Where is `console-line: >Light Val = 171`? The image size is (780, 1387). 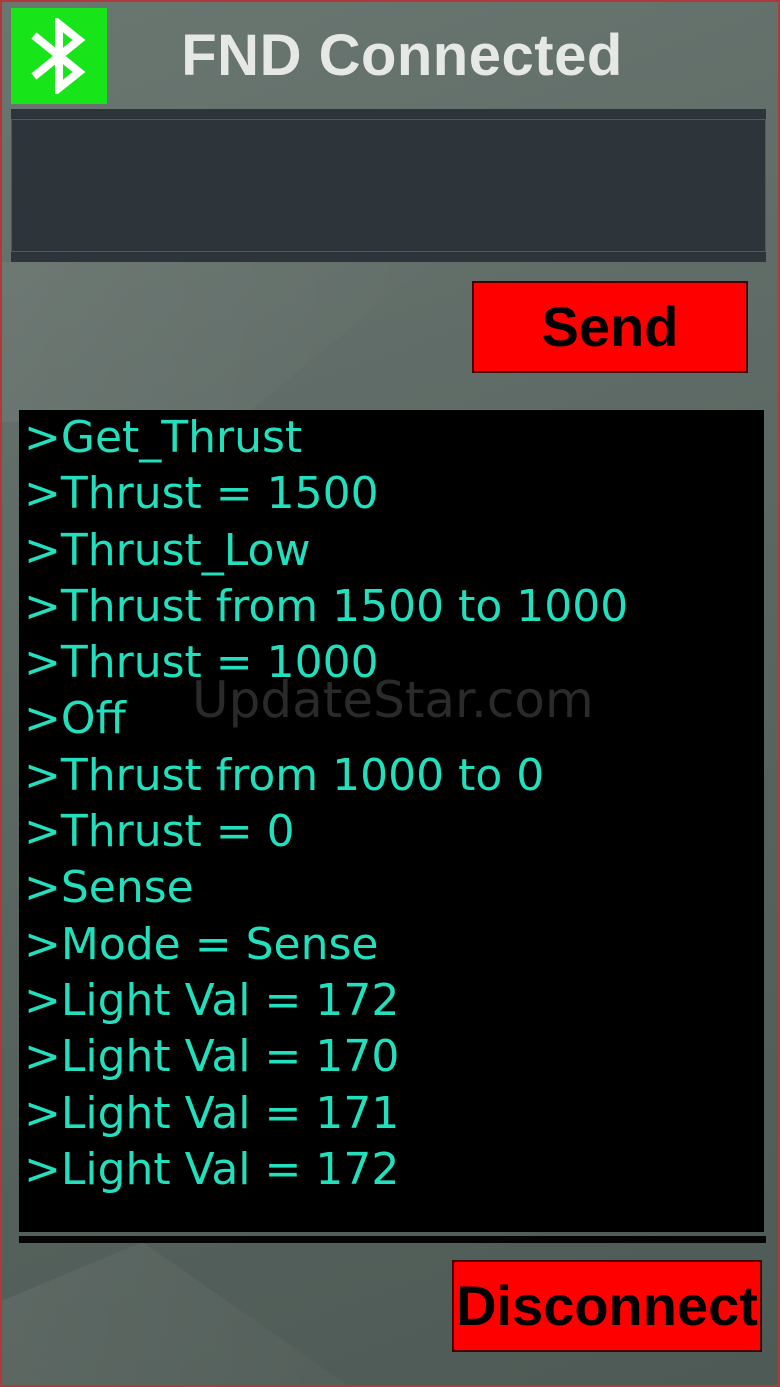 console-line: >Light Val = 171 is located at coordinates (212, 1113).